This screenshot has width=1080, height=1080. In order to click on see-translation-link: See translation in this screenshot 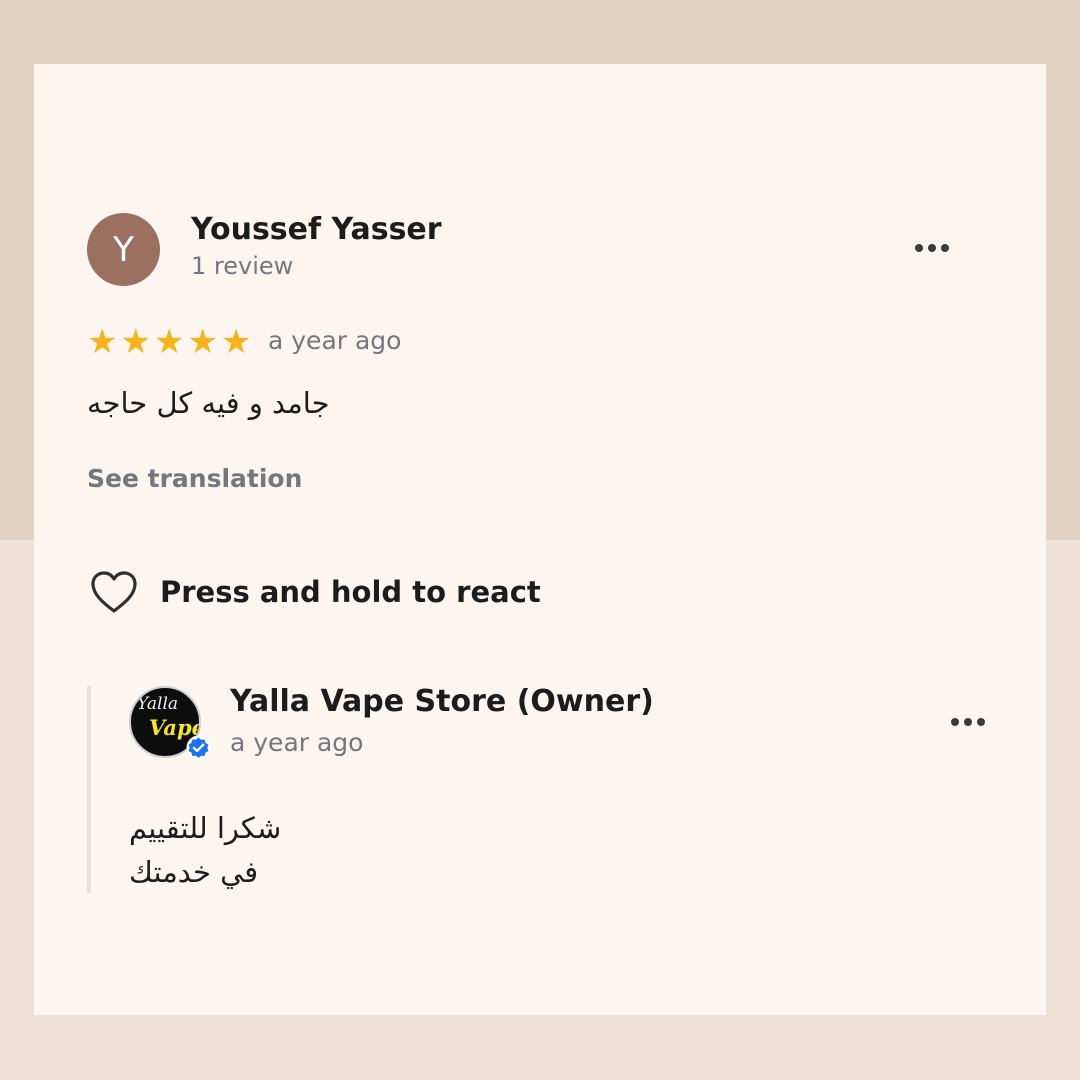, I will do `click(194, 478)`.